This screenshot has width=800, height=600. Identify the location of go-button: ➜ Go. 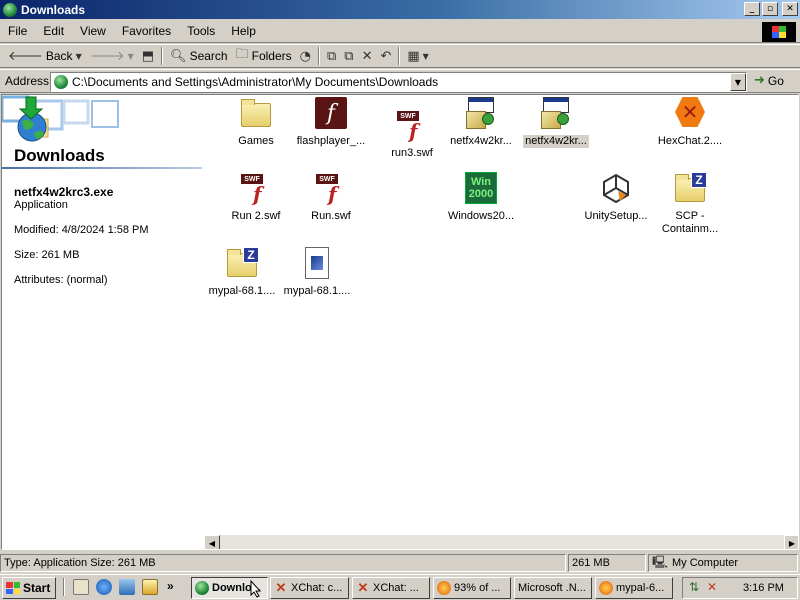
(769, 80).